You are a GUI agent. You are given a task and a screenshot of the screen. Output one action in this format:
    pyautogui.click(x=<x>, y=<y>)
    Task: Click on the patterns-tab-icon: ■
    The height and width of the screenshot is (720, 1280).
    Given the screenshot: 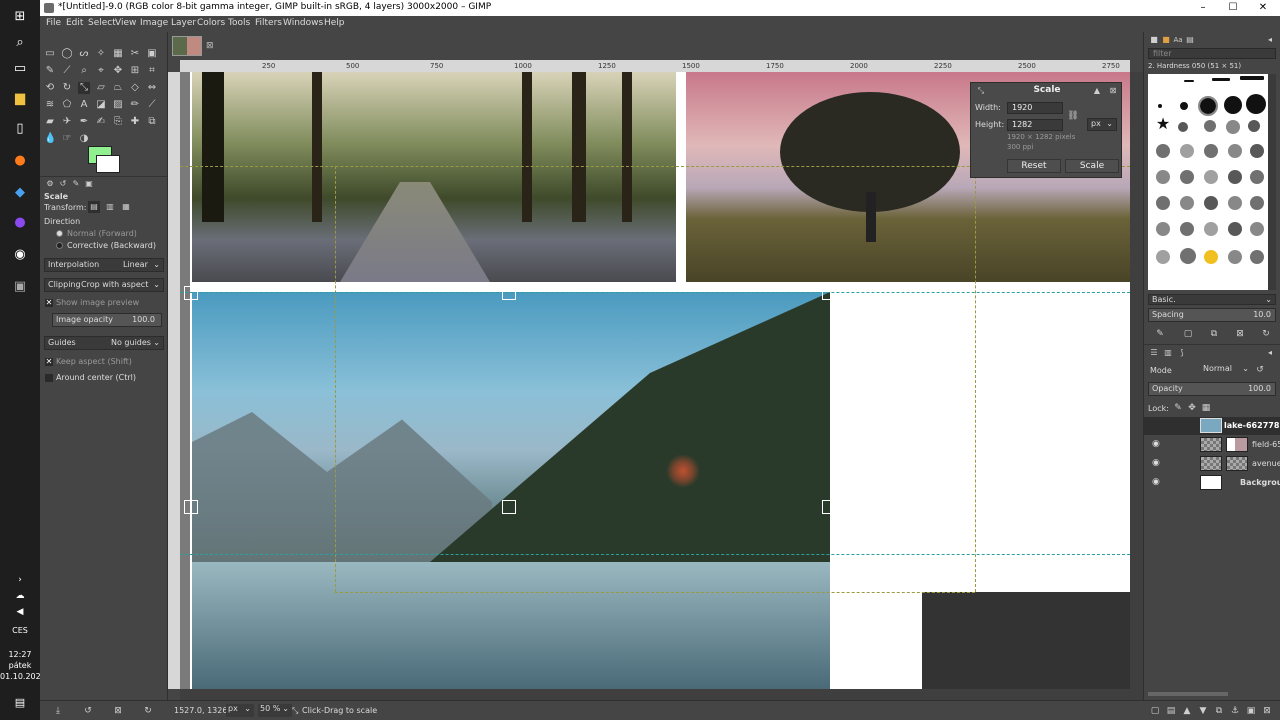 What is the action you would take?
    pyautogui.click(x=1166, y=40)
    